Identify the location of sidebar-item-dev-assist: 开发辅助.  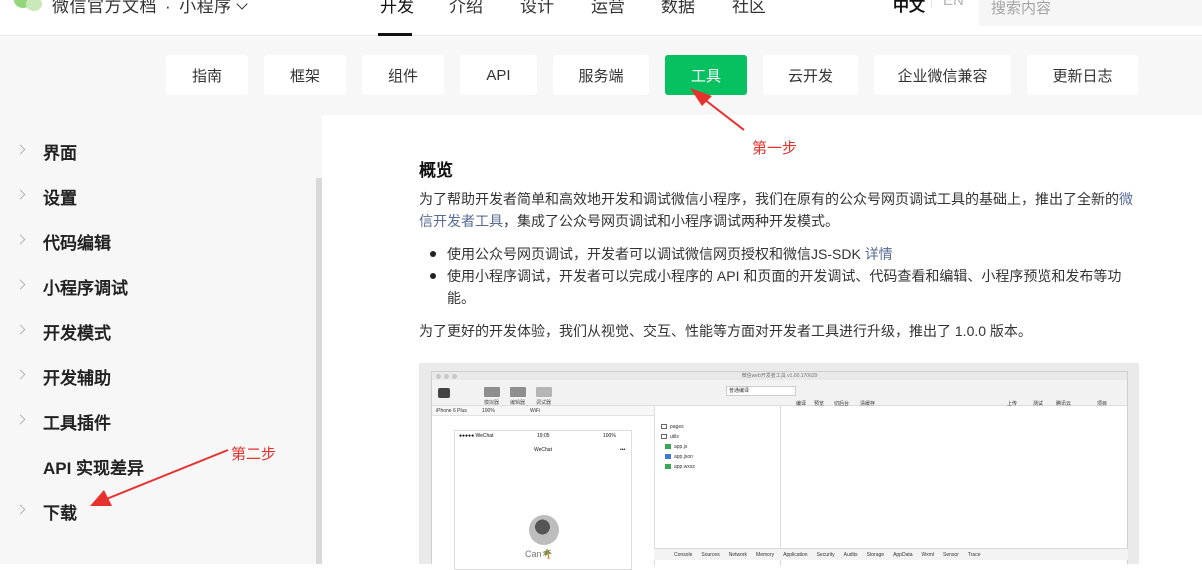
(150, 376).